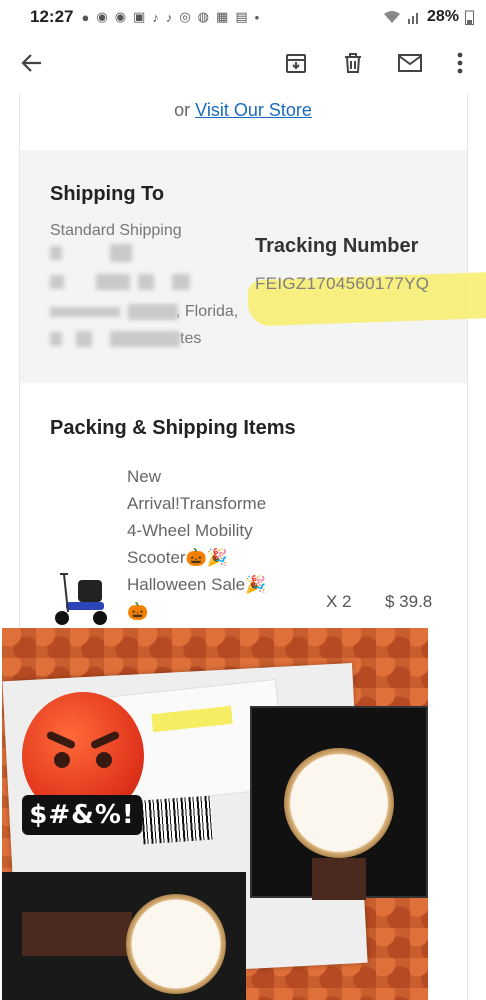 The height and width of the screenshot is (1000, 486). What do you see at coordinates (342, 284) in the screenshot?
I see `tracking-number: FEIGZ1704560177YQ` at bounding box center [342, 284].